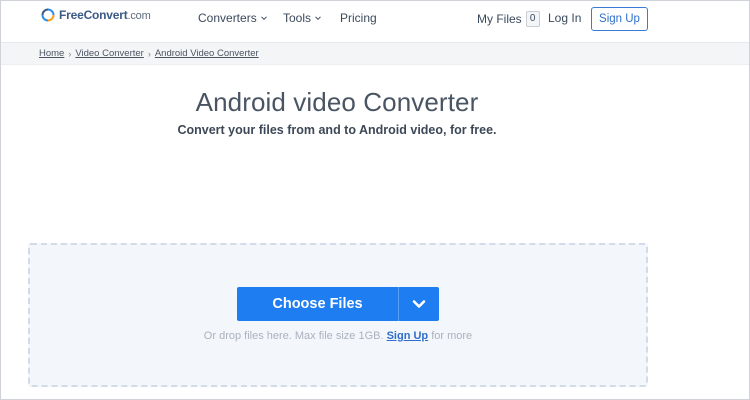  What do you see at coordinates (532, 18) in the screenshot?
I see `my-files-count-badge: 0` at bounding box center [532, 18].